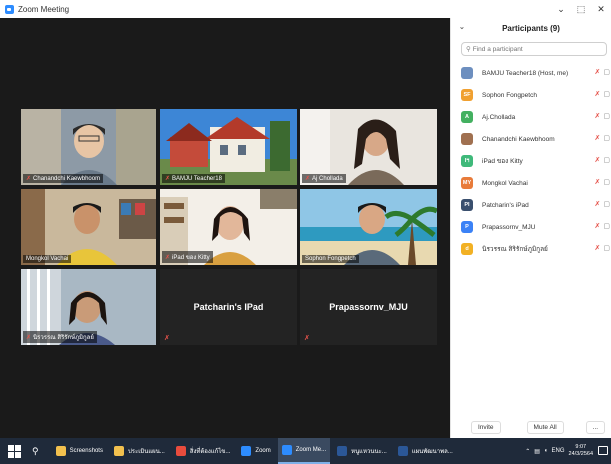 The height and width of the screenshot is (464, 611). Describe the element at coordinates (499, 117) in the screenshot. I see `participant-name: Aj.Chollada` at that location.